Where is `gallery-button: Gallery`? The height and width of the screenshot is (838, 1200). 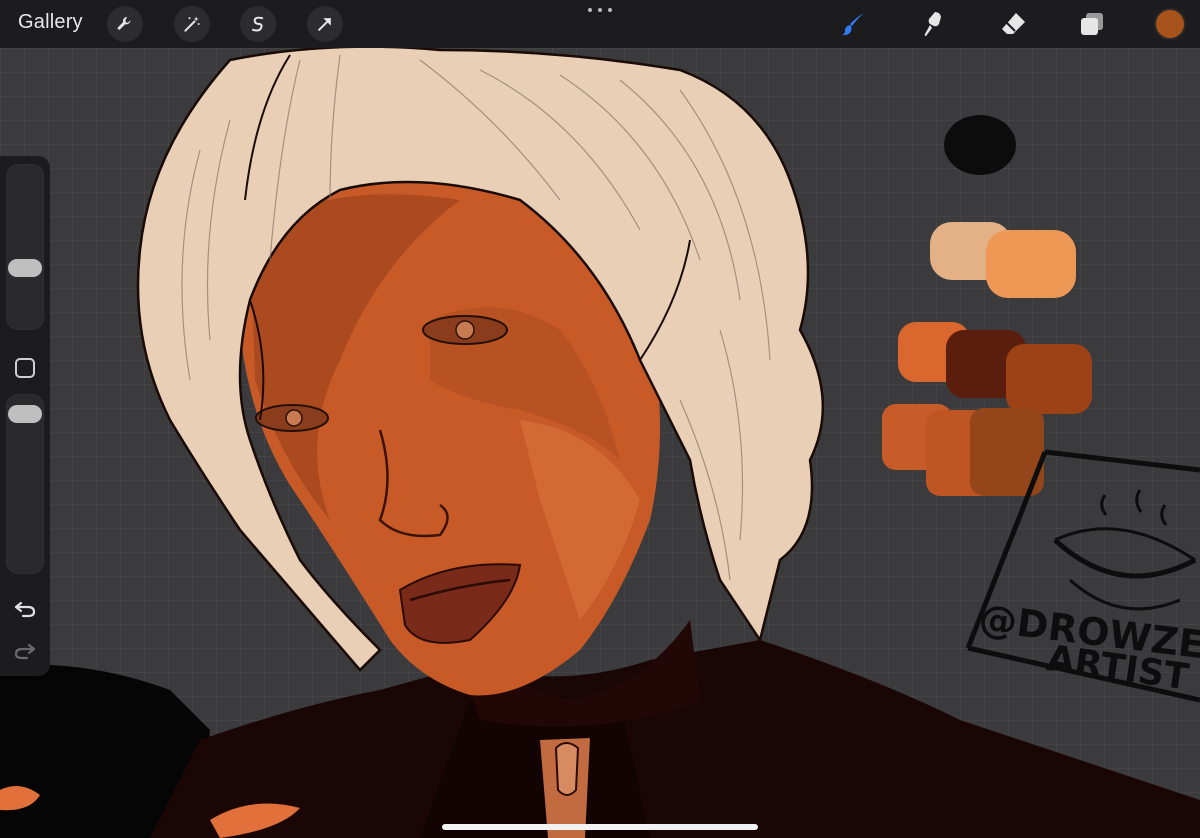
gallery-button: Gallery is located at coordinates (50, 22).